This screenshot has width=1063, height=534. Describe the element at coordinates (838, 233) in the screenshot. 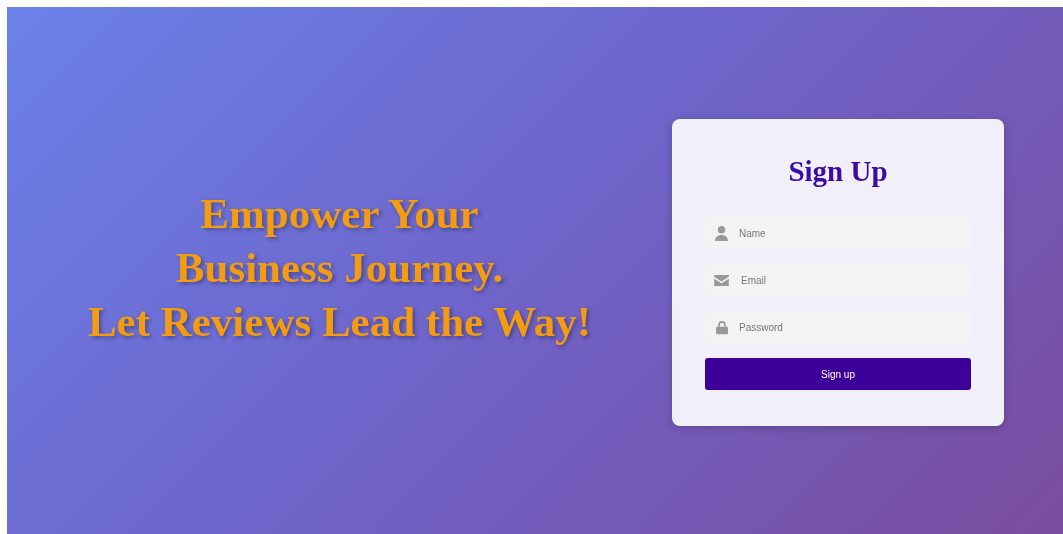

I see `input-field: Name` at that location.